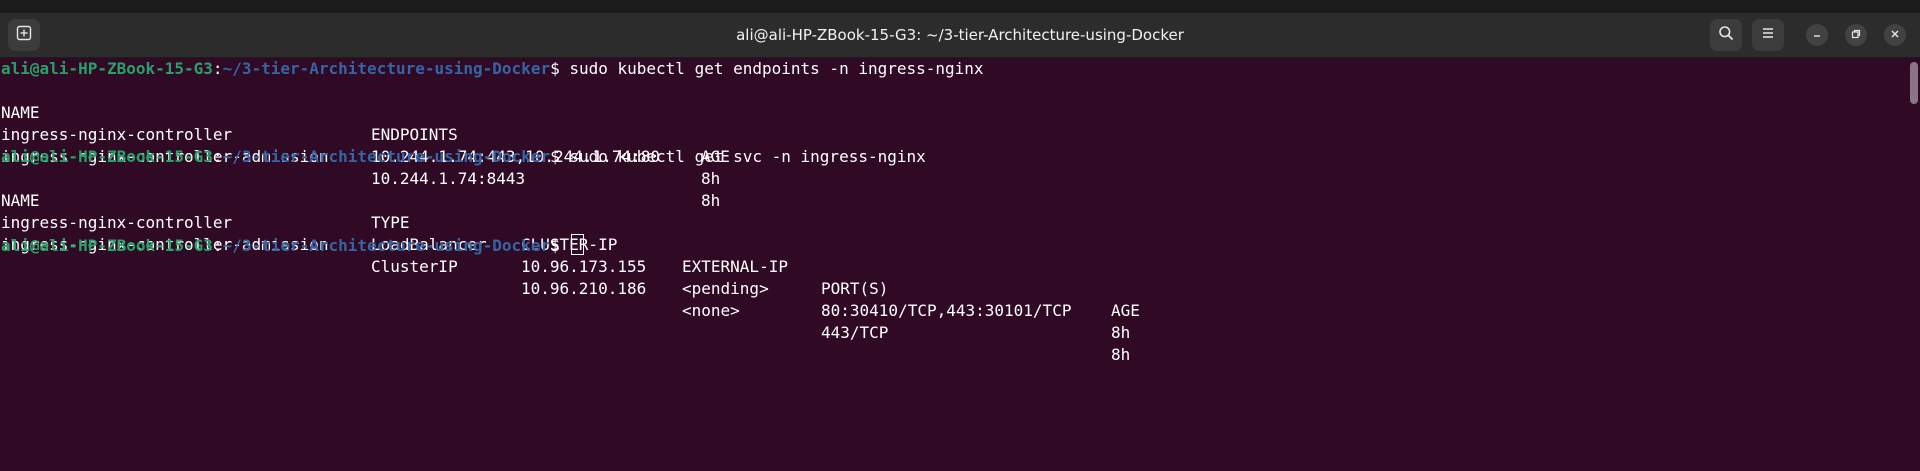 The height and width of the screenshot is (471, 1920). Describe the element at coordinates (578, 244) in the screenshot. I see `text-cursor` at that location.